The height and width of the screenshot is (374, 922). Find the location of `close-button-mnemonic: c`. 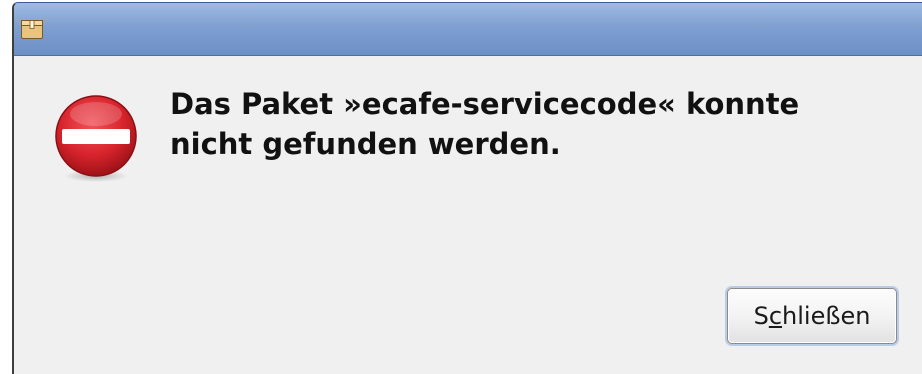

close-button-mnemonic: c is located at coordinates (775, 316).